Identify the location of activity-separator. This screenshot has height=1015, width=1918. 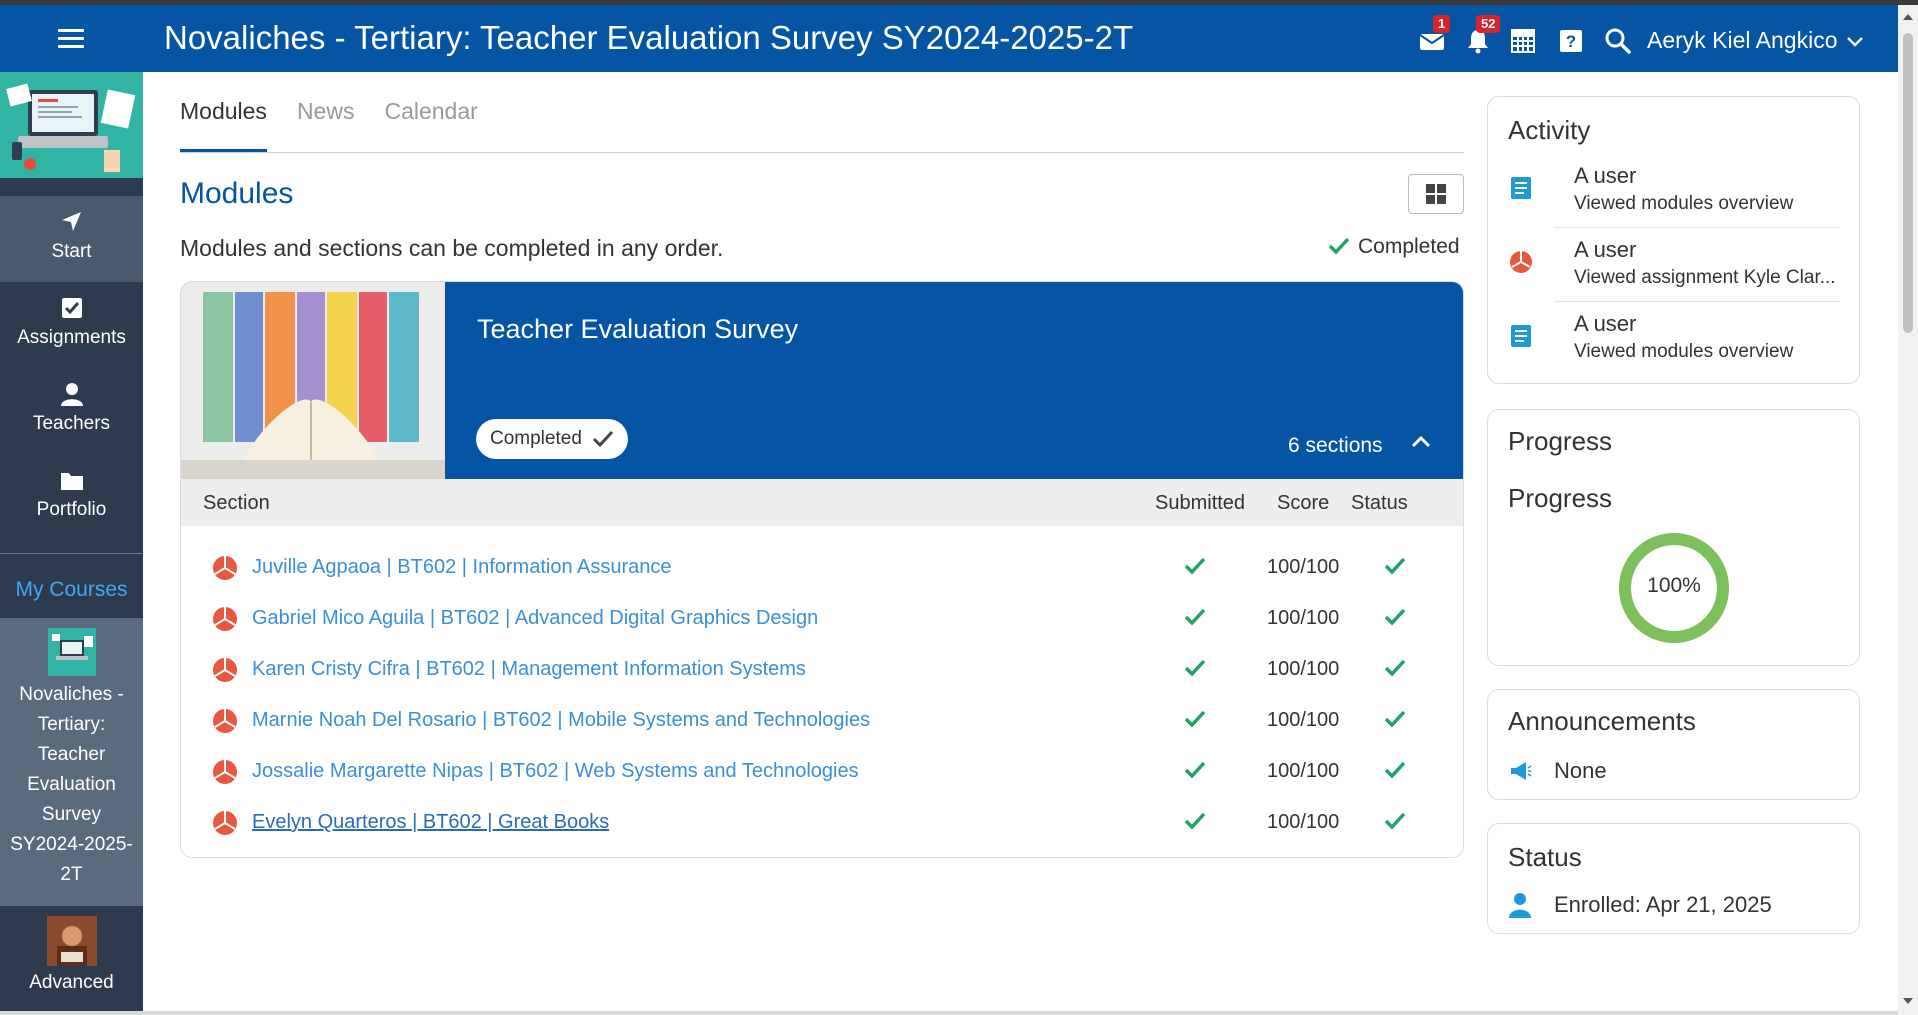
(1697, 301).